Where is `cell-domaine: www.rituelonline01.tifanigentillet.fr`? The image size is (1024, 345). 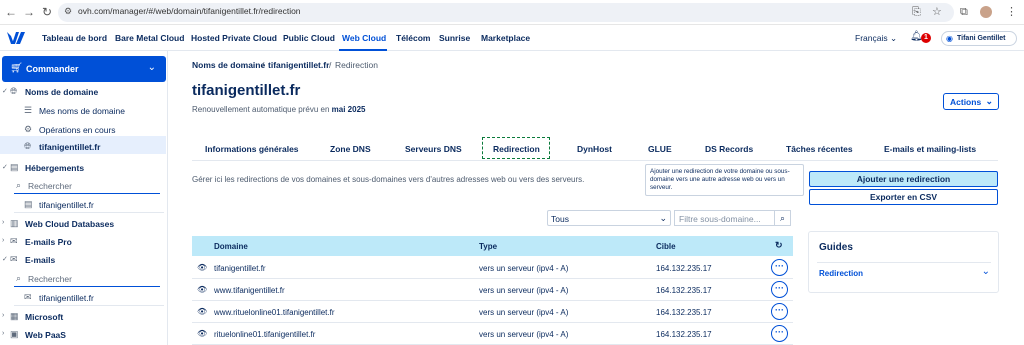 cell-domaine: www.rituelonline01.tifanigentillet.fr is located at coordinates (274, 312).